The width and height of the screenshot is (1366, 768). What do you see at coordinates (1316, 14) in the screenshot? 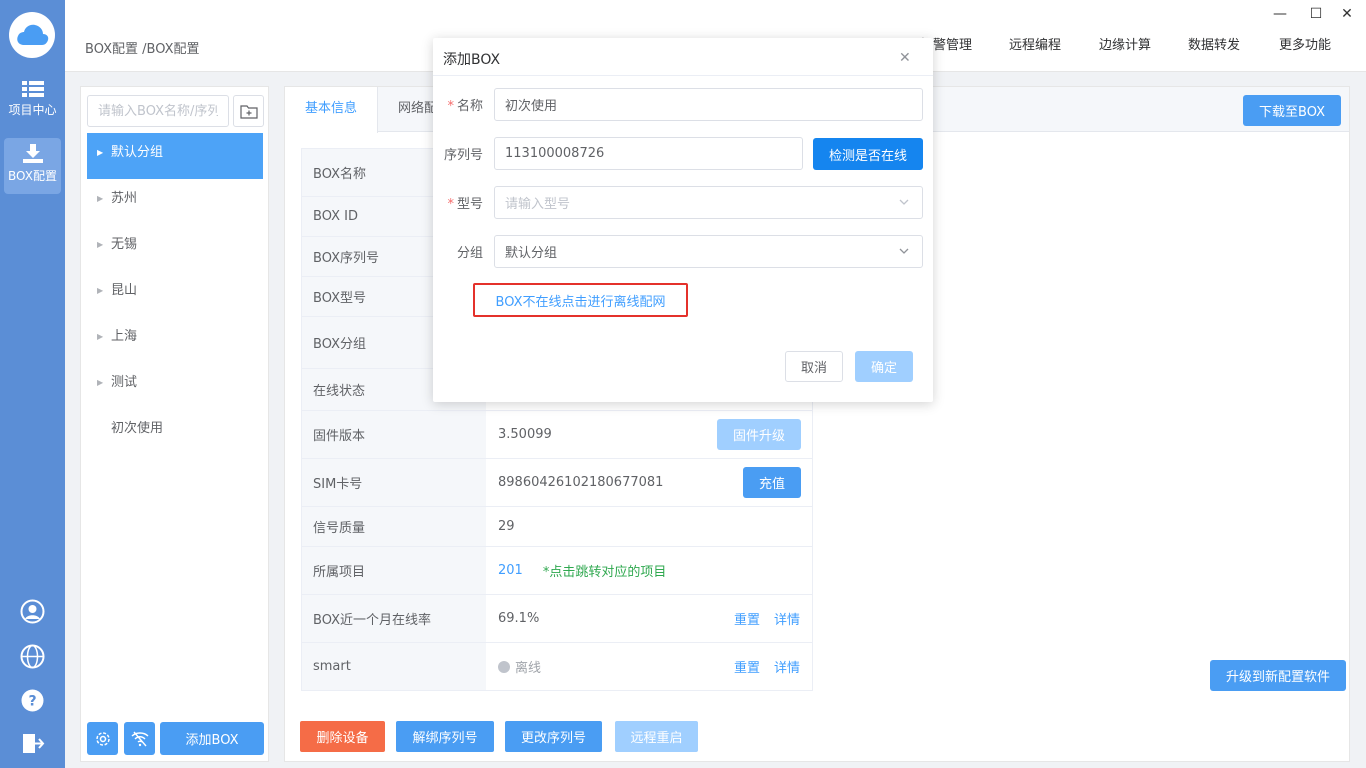
I see `maximize-icon: ☐` at bounding box center [1316, 14].